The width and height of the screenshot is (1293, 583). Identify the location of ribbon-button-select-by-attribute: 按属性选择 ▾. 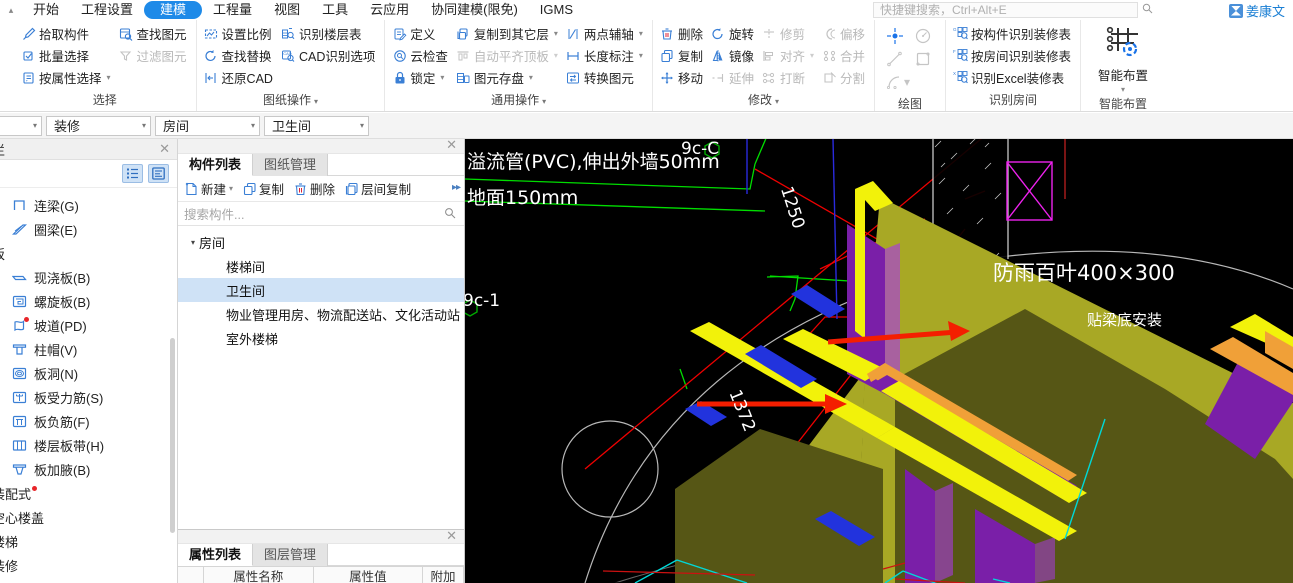
(67, 77).